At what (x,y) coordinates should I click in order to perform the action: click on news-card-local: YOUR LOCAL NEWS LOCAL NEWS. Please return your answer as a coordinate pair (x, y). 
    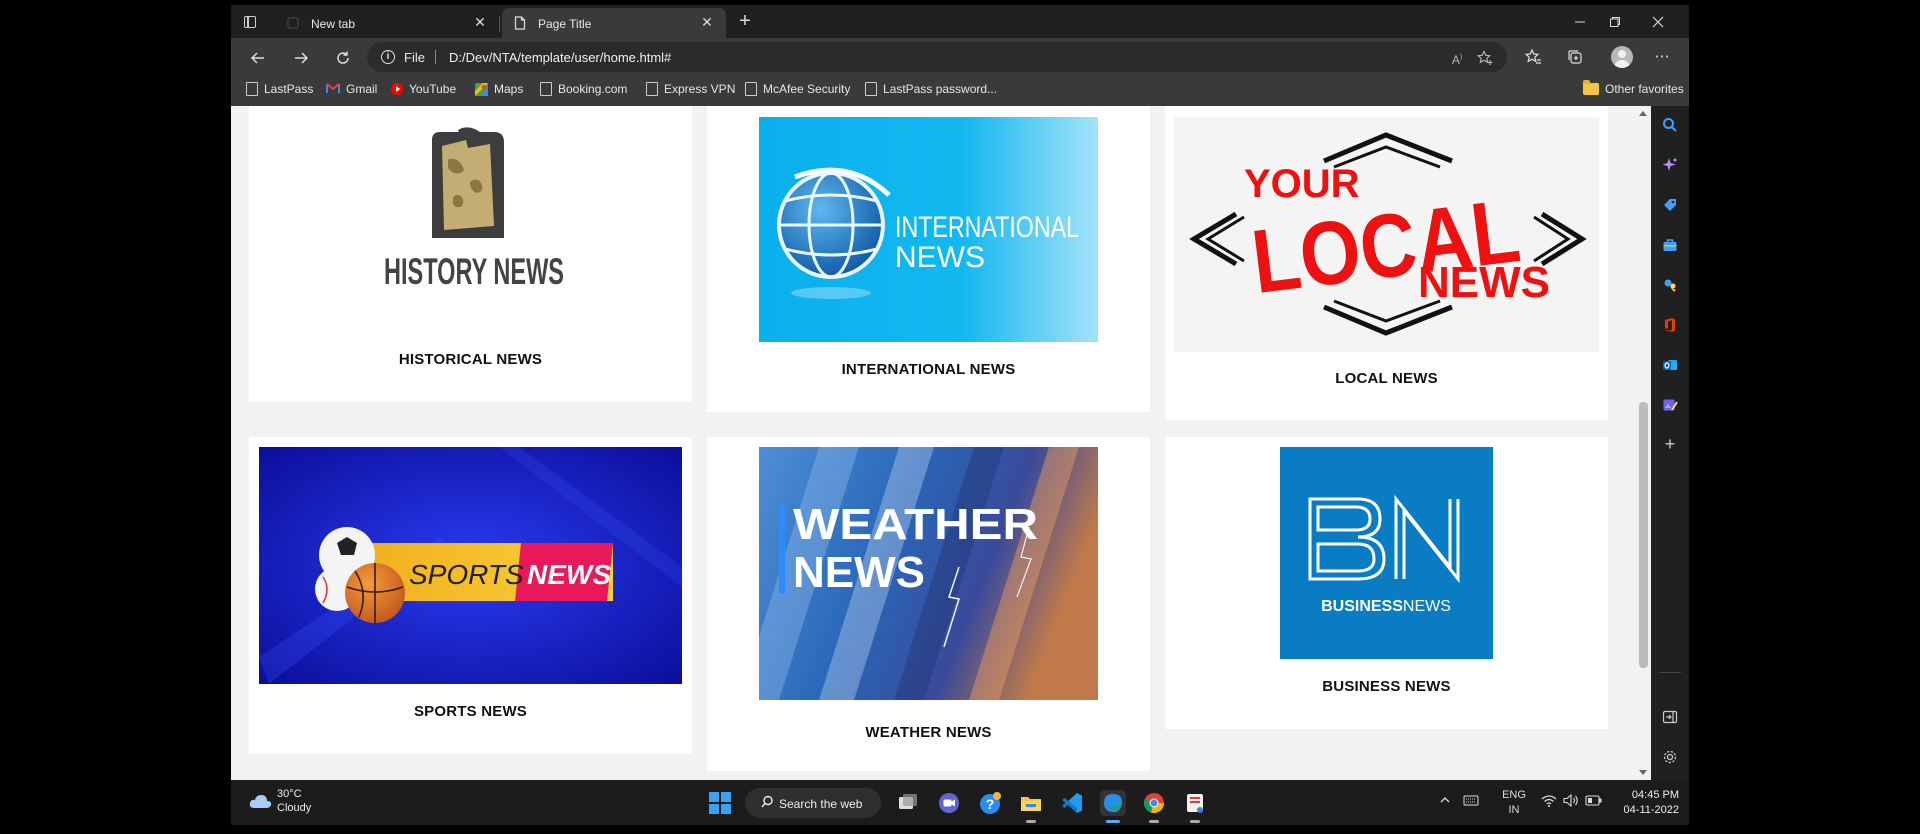
    Looking at the image, I should click on (1386, 263).